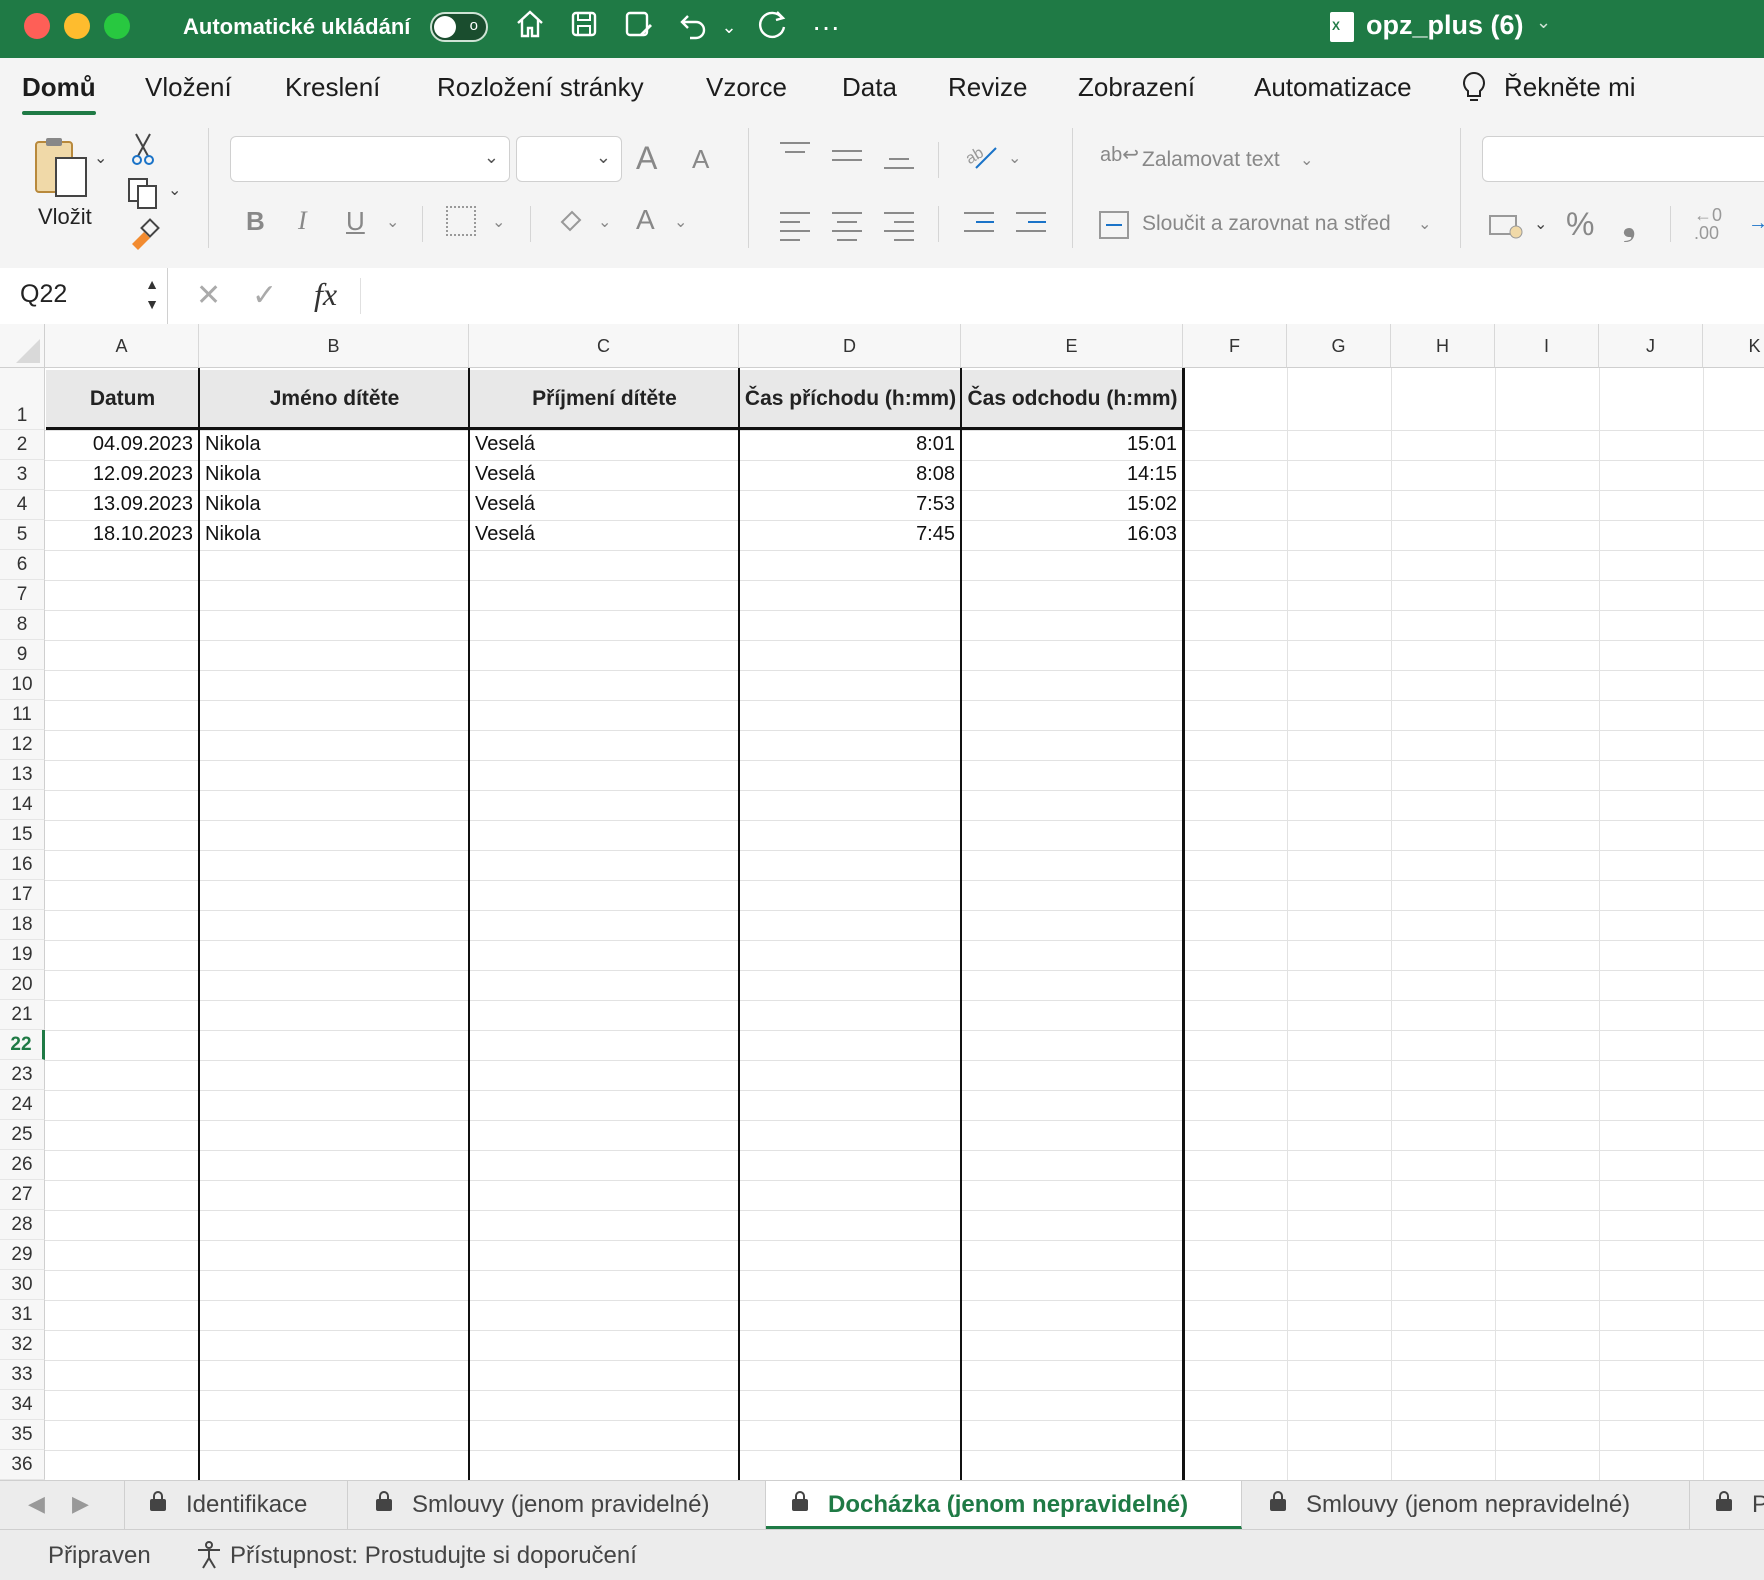 This screenshot has height=1580, width=1764. I want to click on number-format-select, so click(1623, 159).